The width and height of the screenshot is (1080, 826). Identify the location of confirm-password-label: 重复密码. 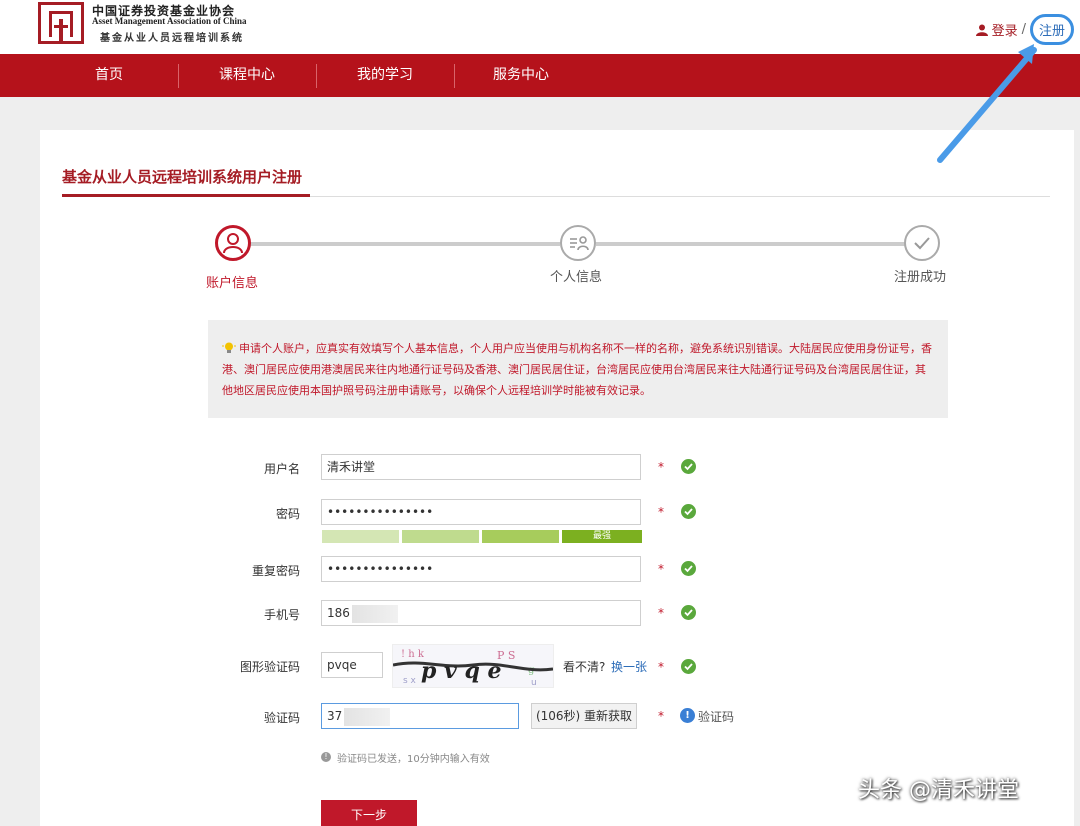
(275, 571).